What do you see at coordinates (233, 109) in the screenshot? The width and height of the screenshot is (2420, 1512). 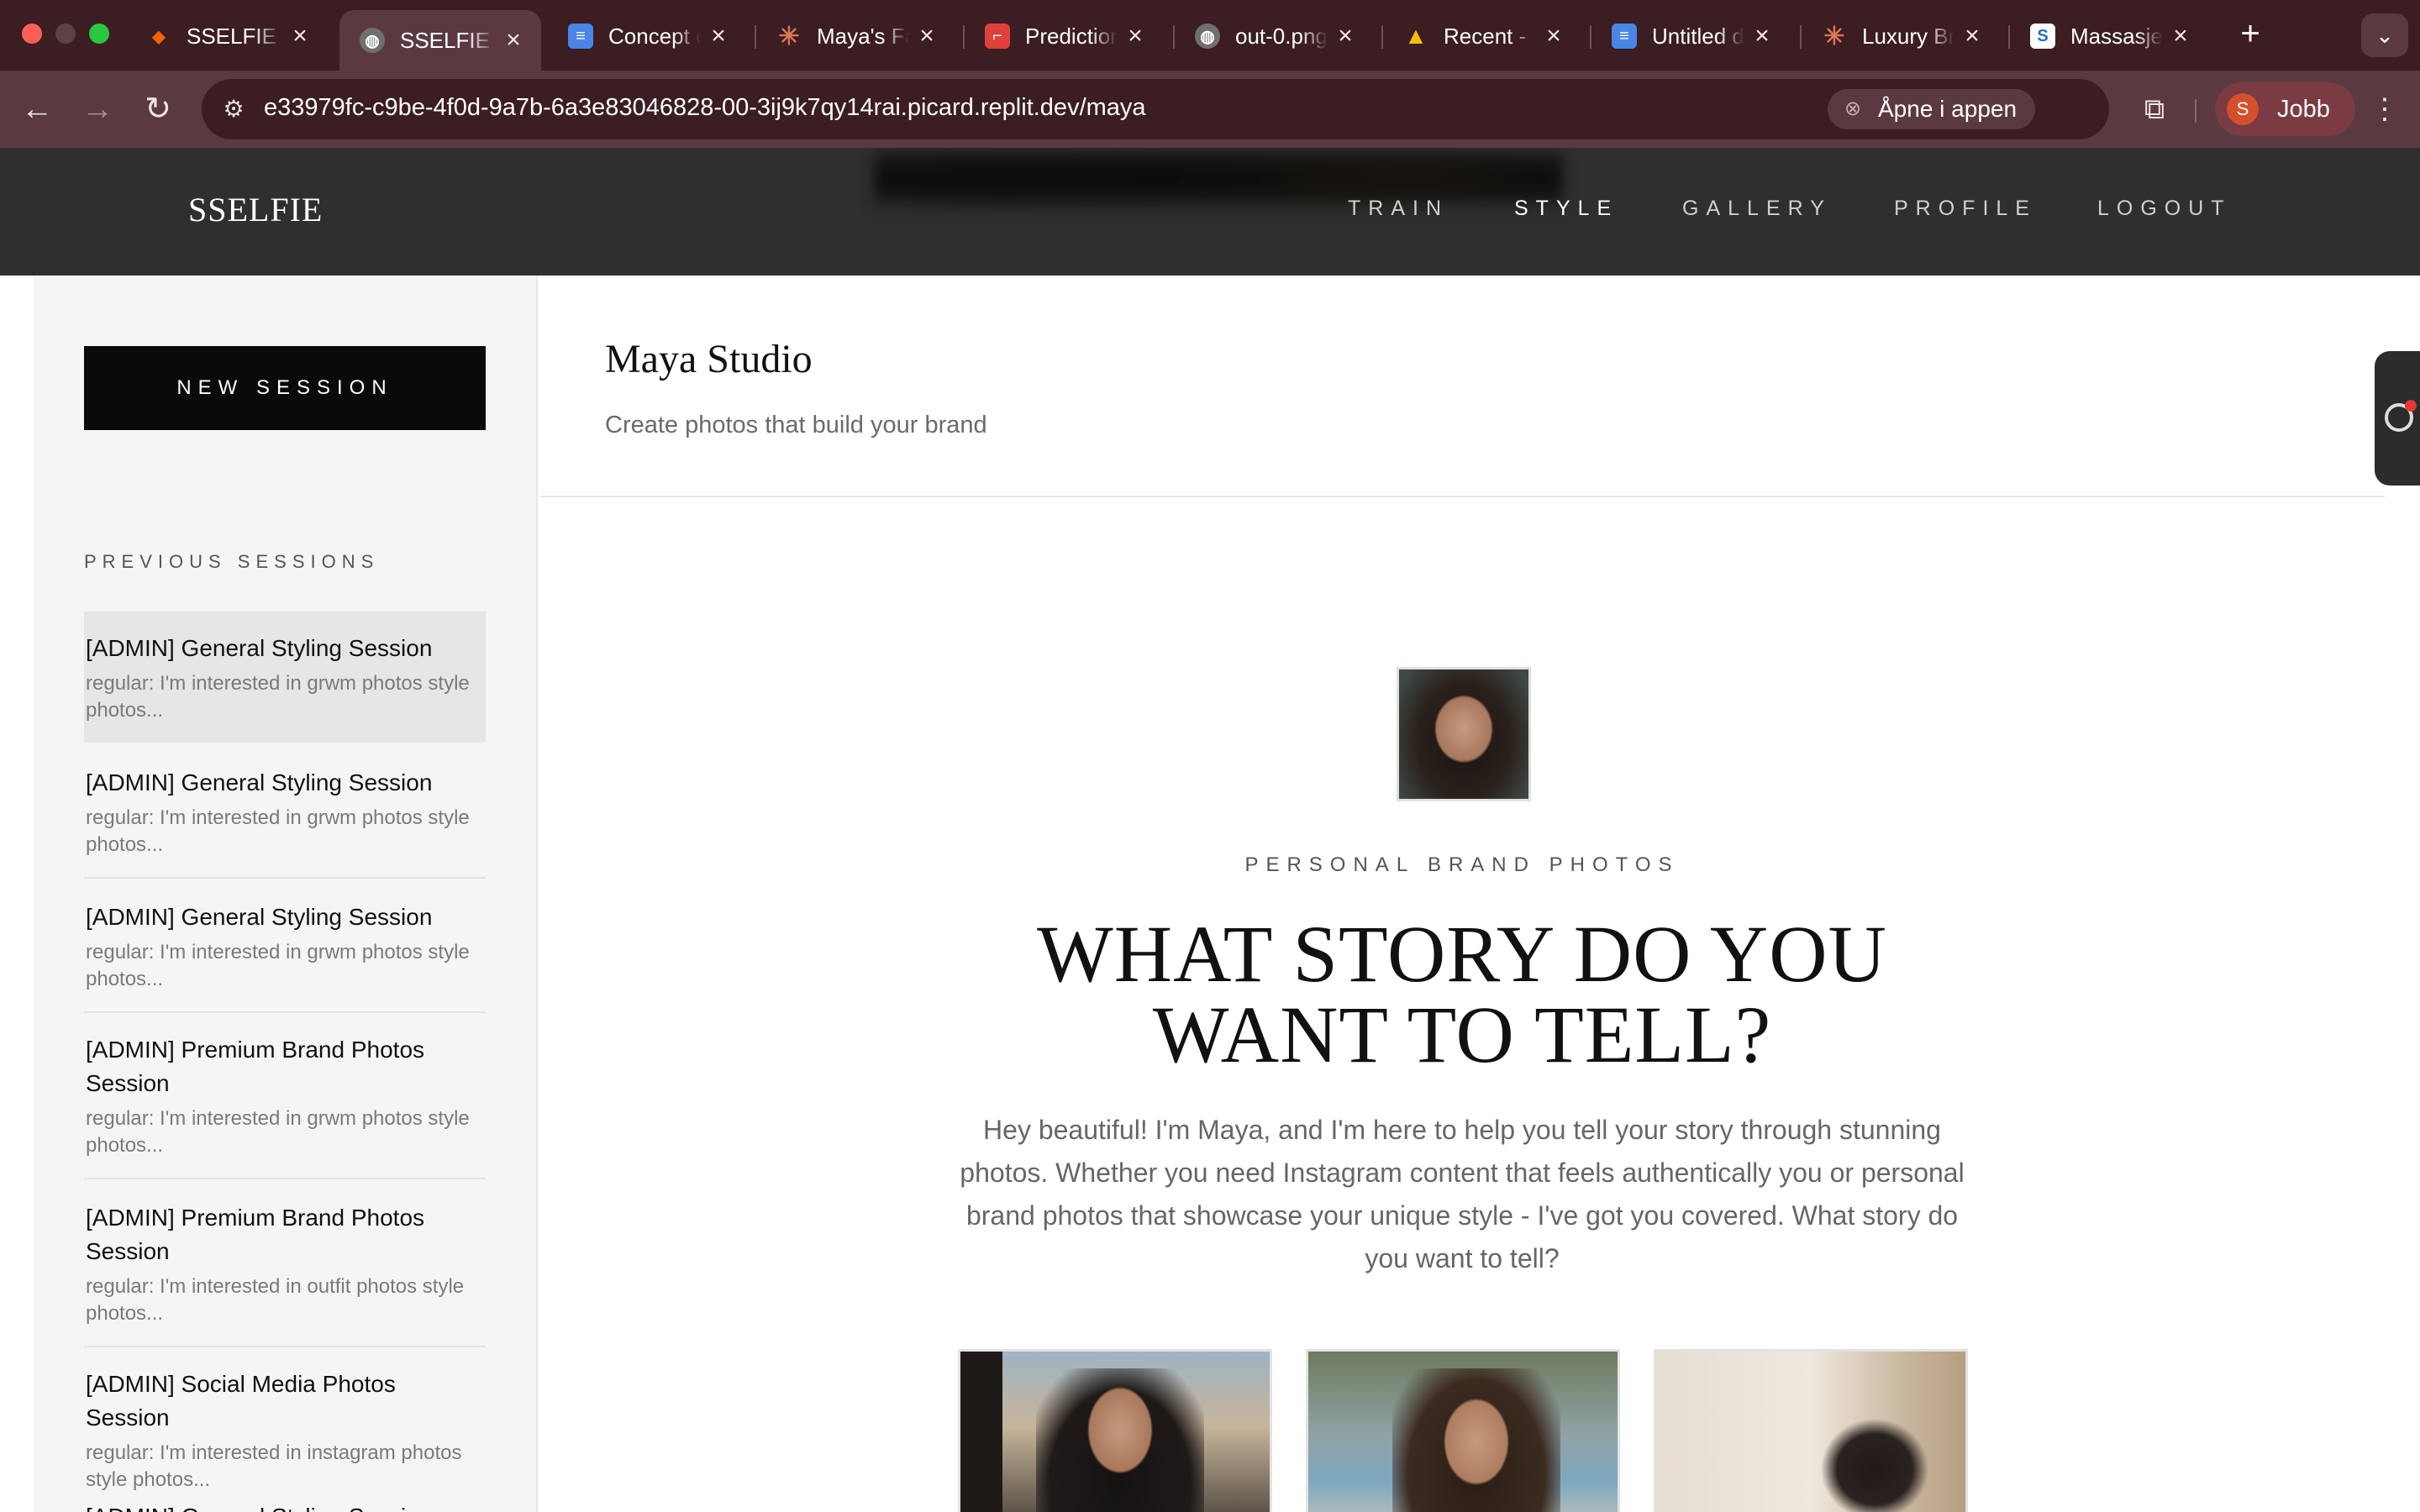 I see `site-settings-icon: ⚙` at bounding box center [233, 109].